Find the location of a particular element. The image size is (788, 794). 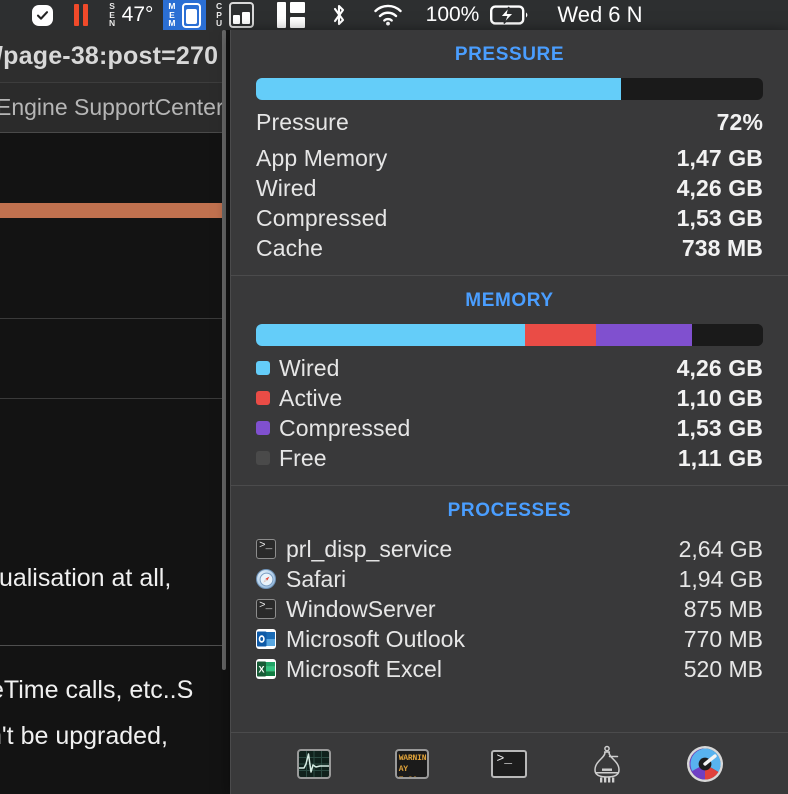

menubar-pause-indicator is located at coordinates (77, 15).